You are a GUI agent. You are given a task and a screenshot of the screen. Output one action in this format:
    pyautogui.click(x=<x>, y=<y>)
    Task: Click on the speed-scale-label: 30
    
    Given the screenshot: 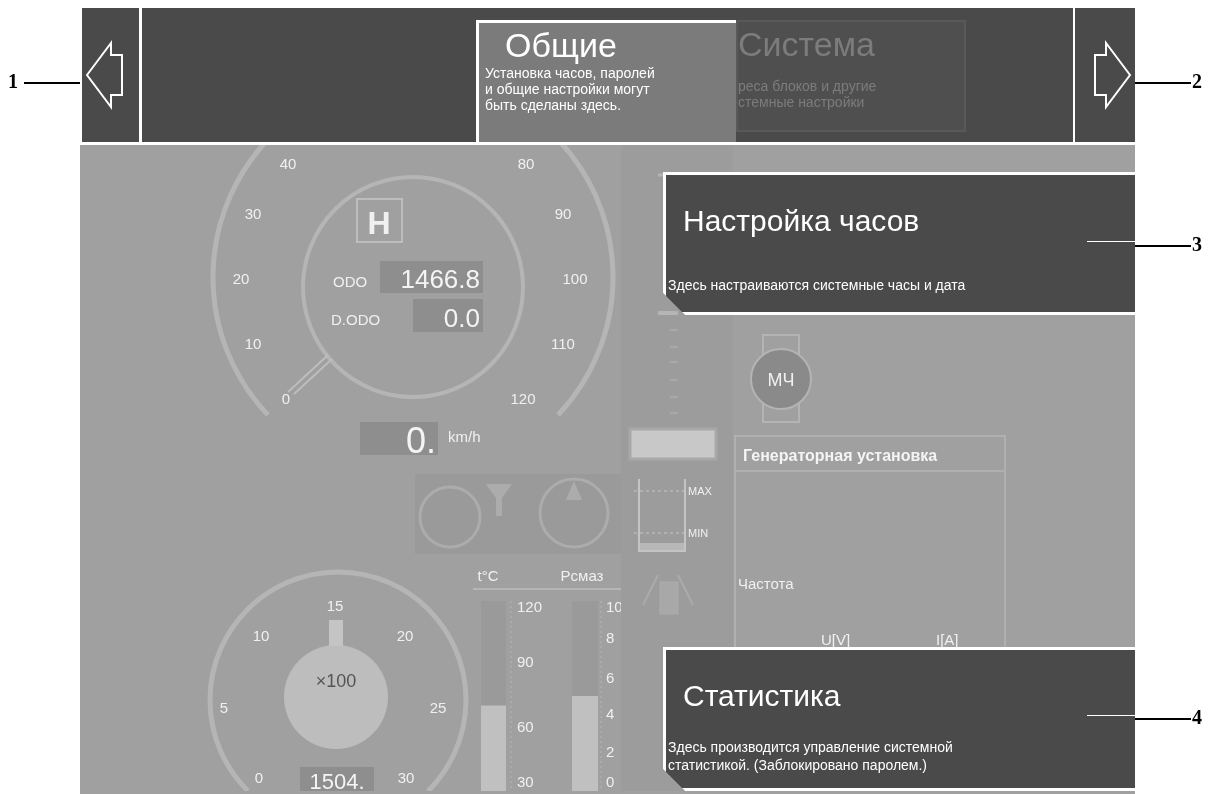 What is the action you would take?
    pyautogui.click(x=253, y=213)
    